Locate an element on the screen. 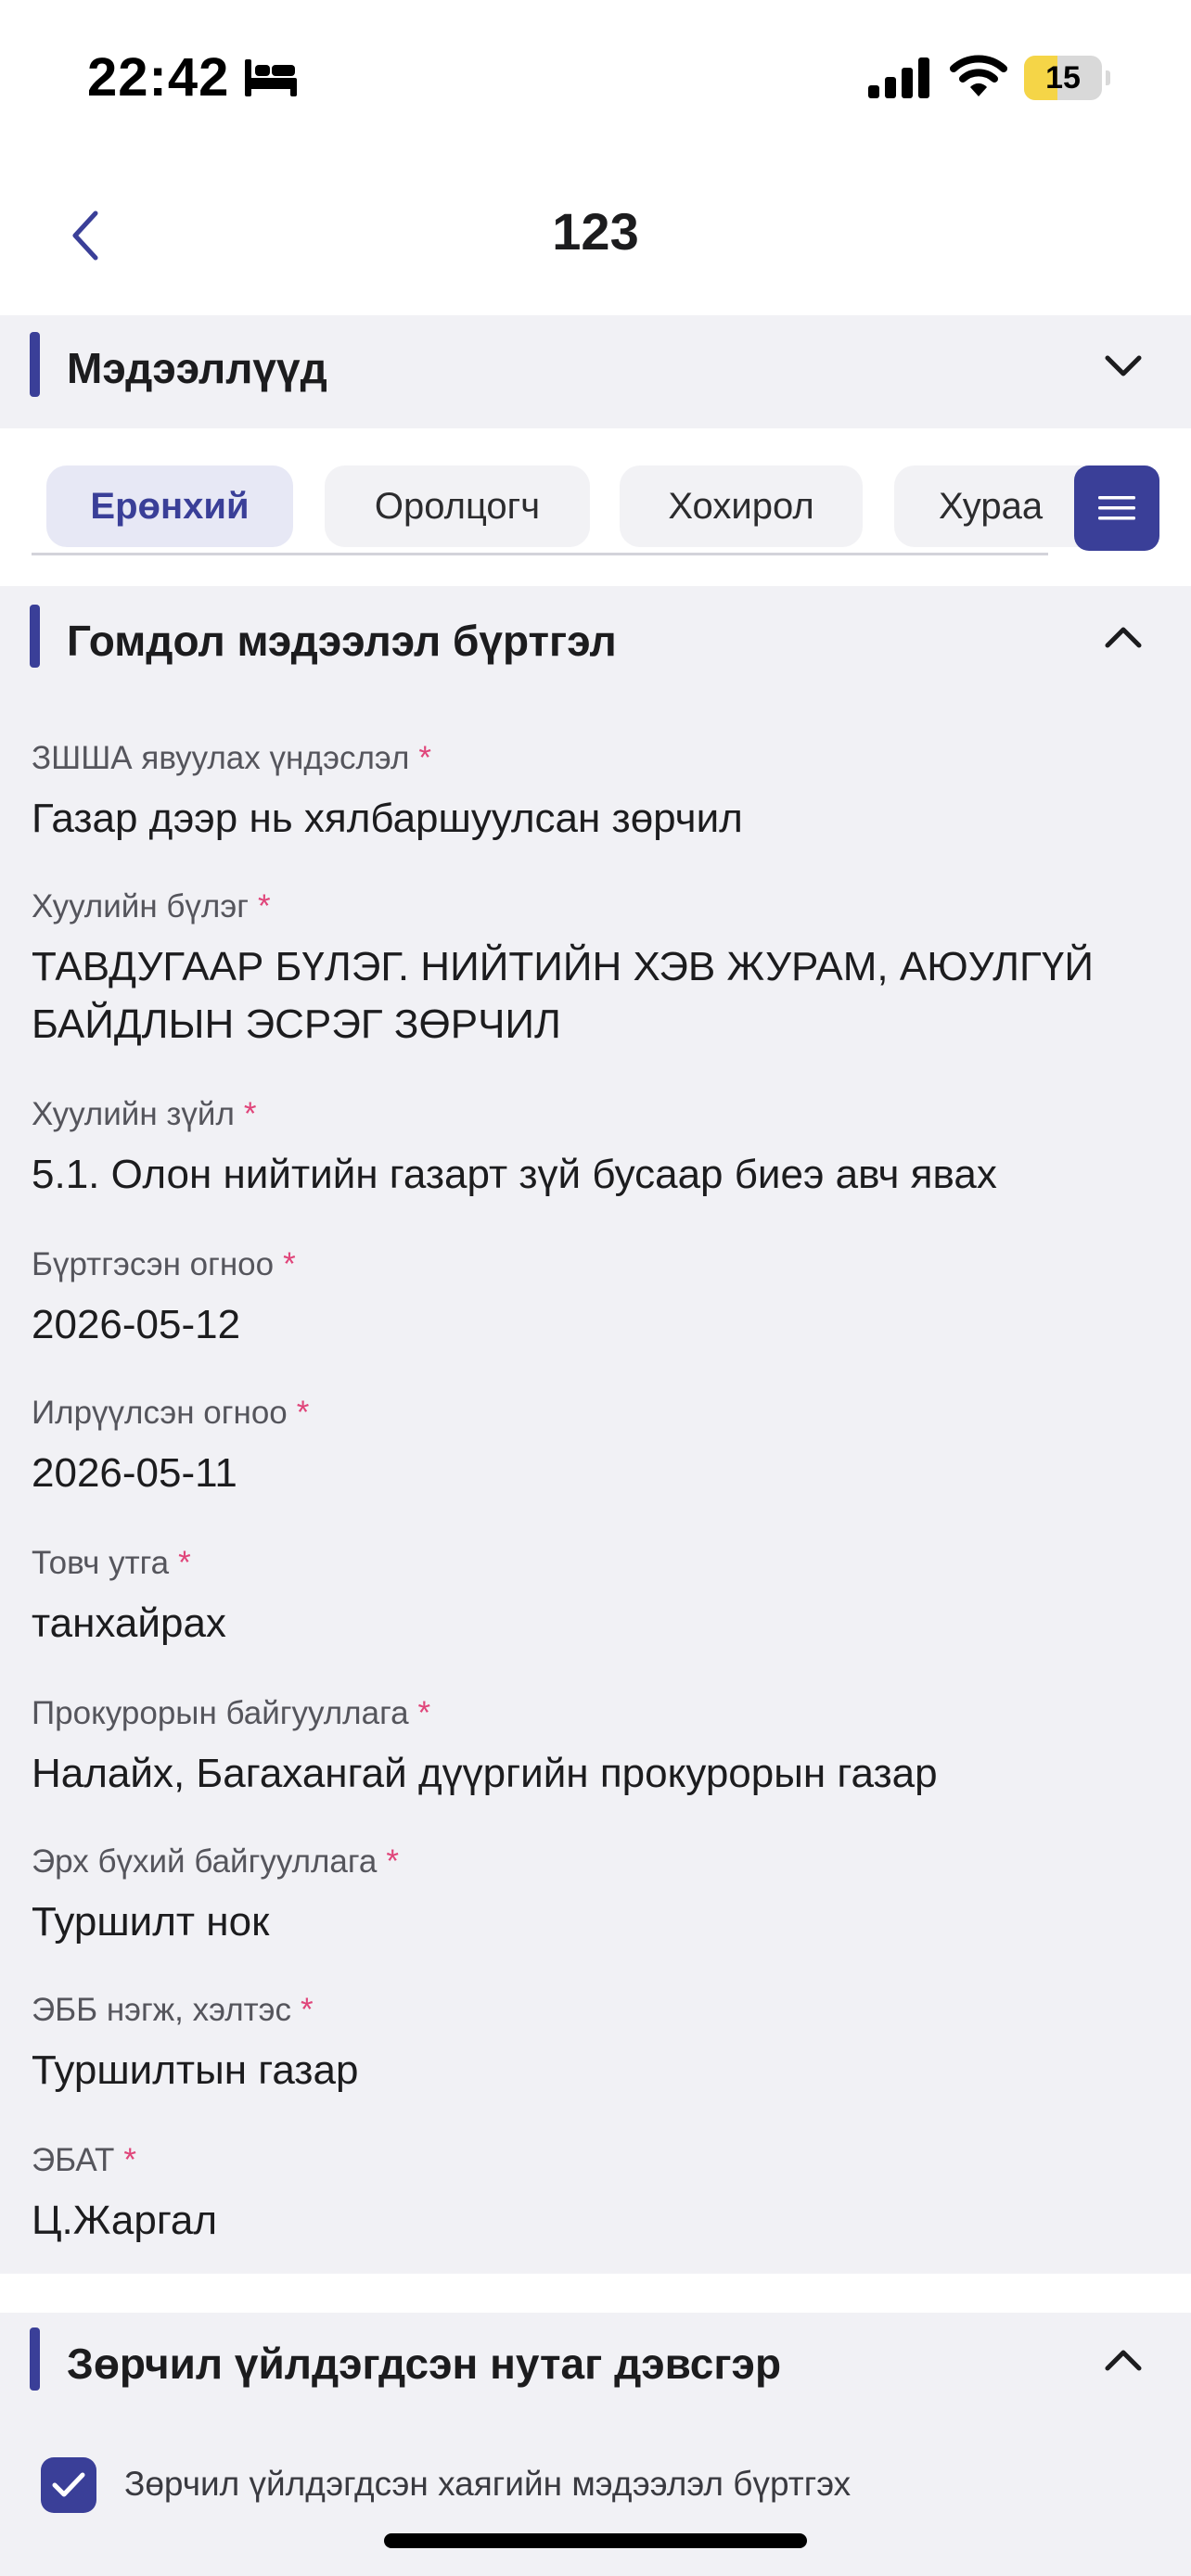 The height and width of the screenshot is (2576, 1191). field-label: Прокурорын байгууллага * is located at coordinates (231, 1713).